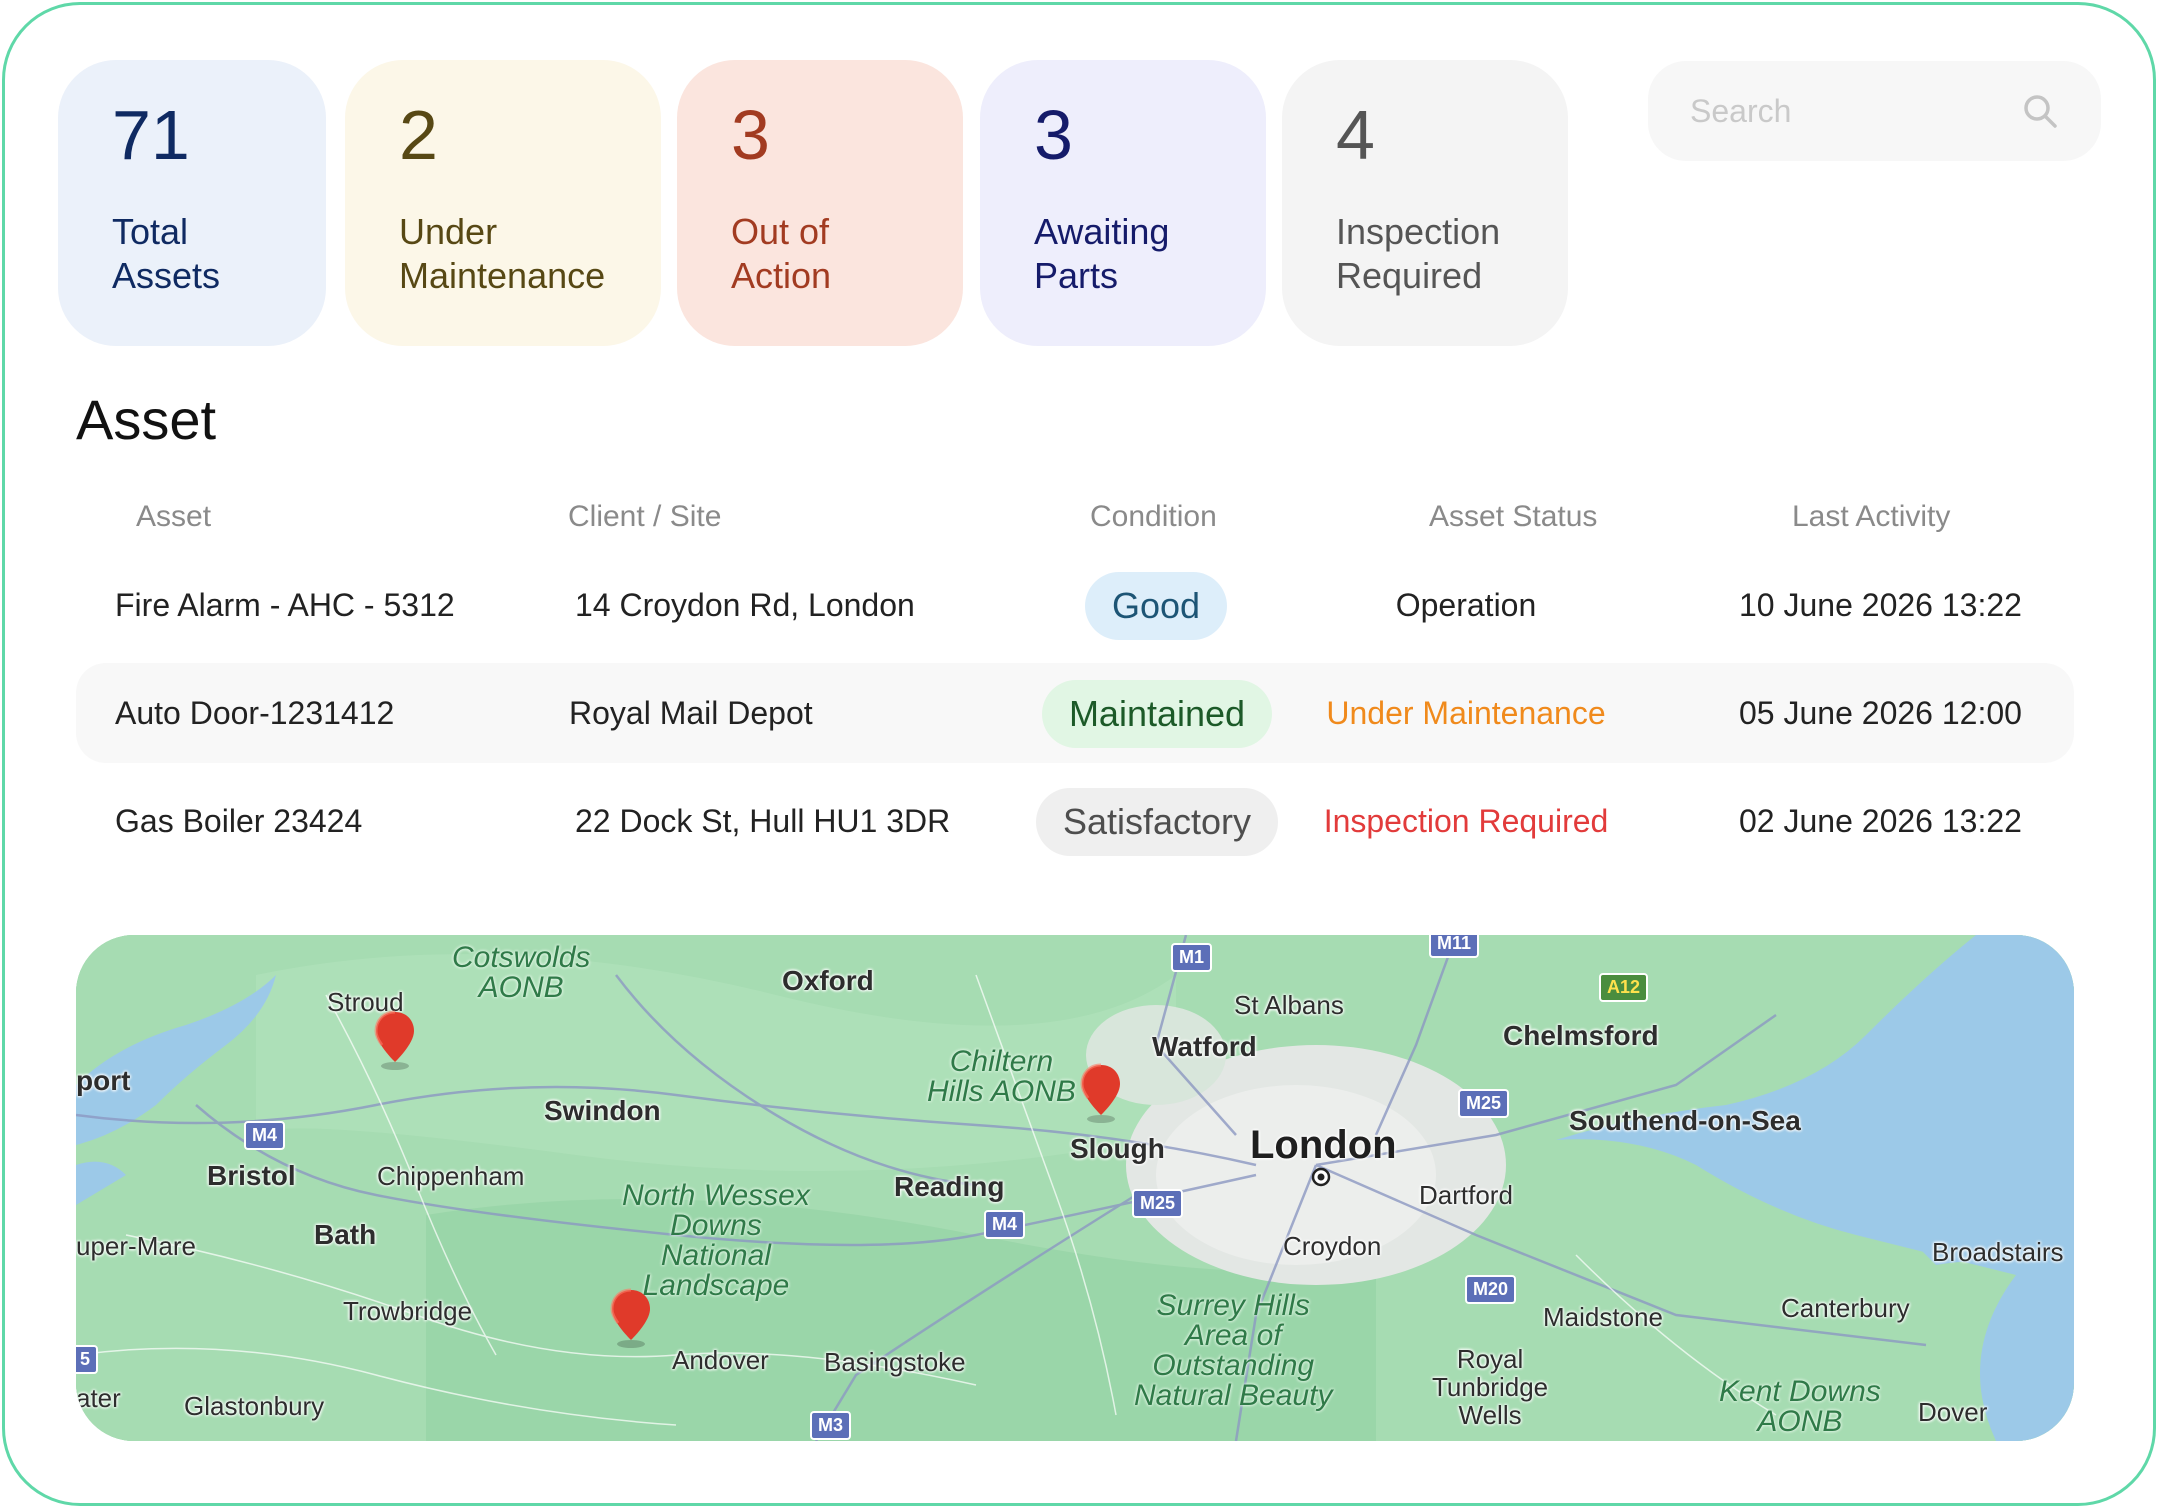  I want to click on map-label-bath: Bath, so click(345, 1234).